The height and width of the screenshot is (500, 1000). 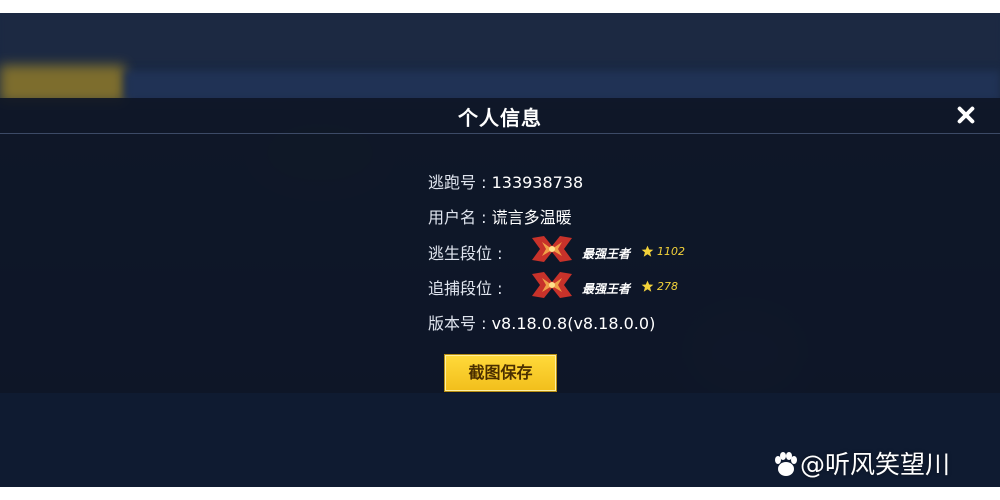 I want to click on background-bar, so click(x=562, y=86).